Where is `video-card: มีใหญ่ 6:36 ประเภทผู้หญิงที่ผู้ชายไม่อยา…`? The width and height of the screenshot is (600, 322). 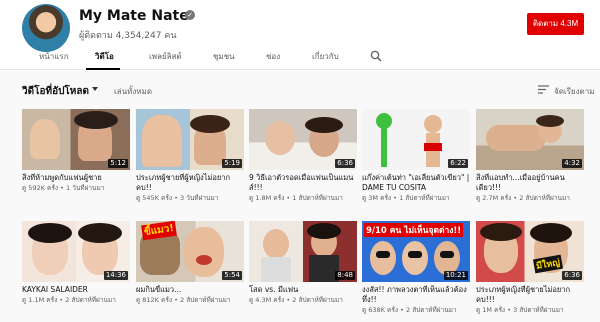 video-card: มีใหญ่ 6:36 ประเภทผู้หญิงที่ผู้ชายไม่อยา… is located at coordinates (530, 268).